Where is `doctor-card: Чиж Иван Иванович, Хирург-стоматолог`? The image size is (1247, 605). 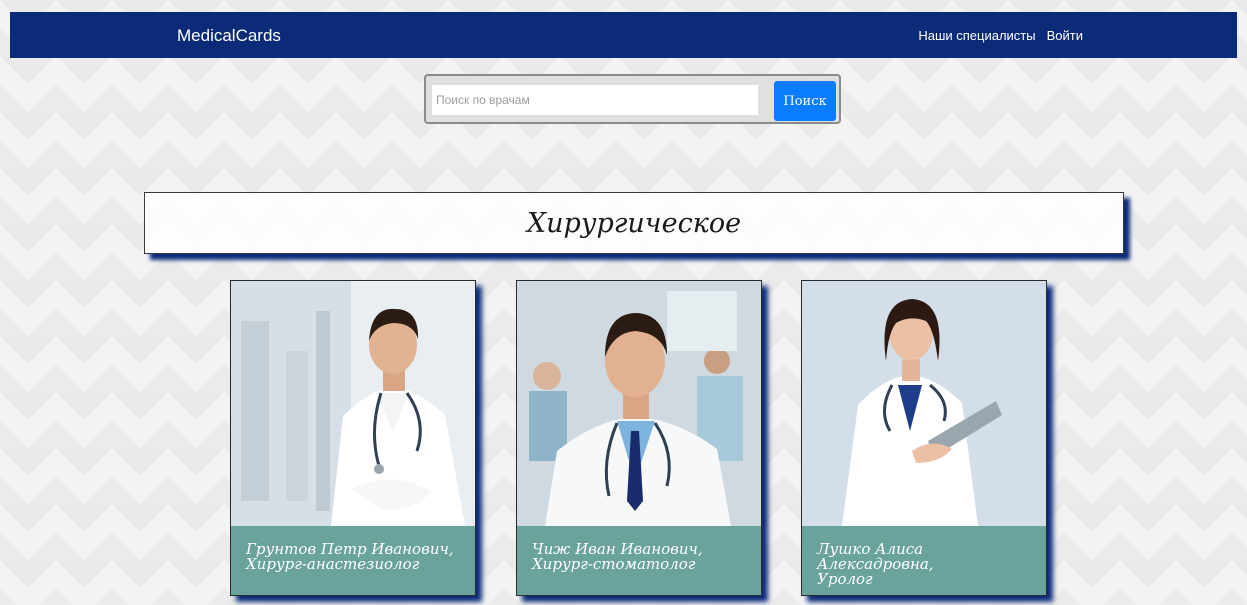 doctor-card: Чиж Иван Иванович, Хирург-стоматолог is located at coordinates (639, 438).